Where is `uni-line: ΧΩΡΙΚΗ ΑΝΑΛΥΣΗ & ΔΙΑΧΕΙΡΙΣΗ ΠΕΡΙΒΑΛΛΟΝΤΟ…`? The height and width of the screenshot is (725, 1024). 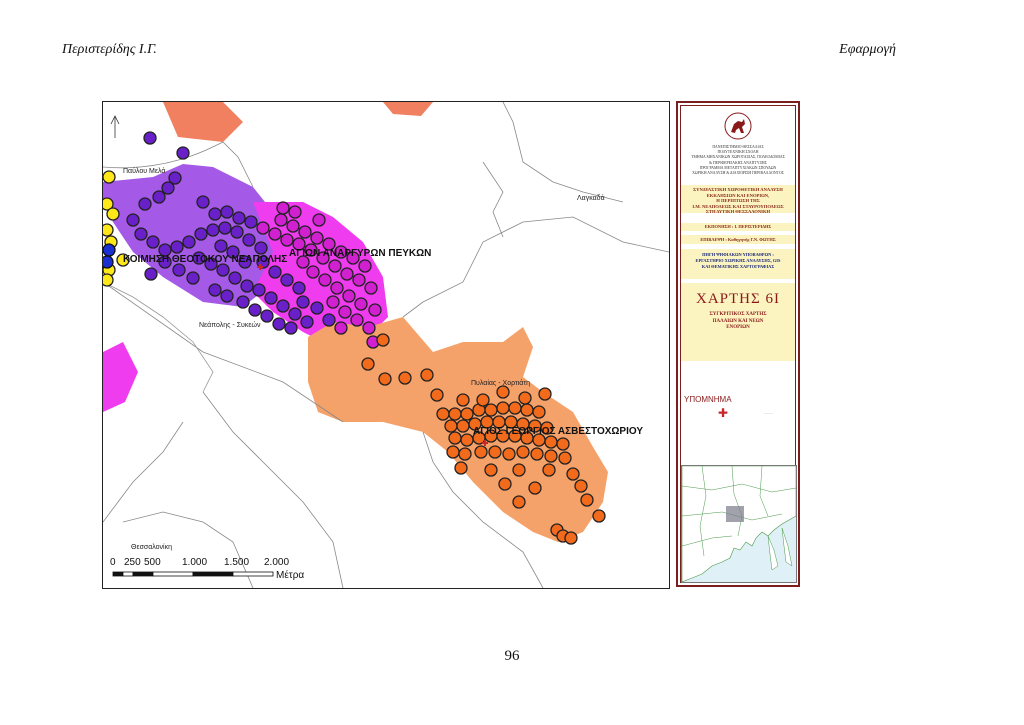
uni-line: ΧΩΡΙΚΗ ΑΝΑΛΥΣΗ & ΔΙΑΧΕΙΡΙΣΗ ΠΕΡΙΒΑΛΛΟΝΤΟ… is located at coordinates (738, 173).